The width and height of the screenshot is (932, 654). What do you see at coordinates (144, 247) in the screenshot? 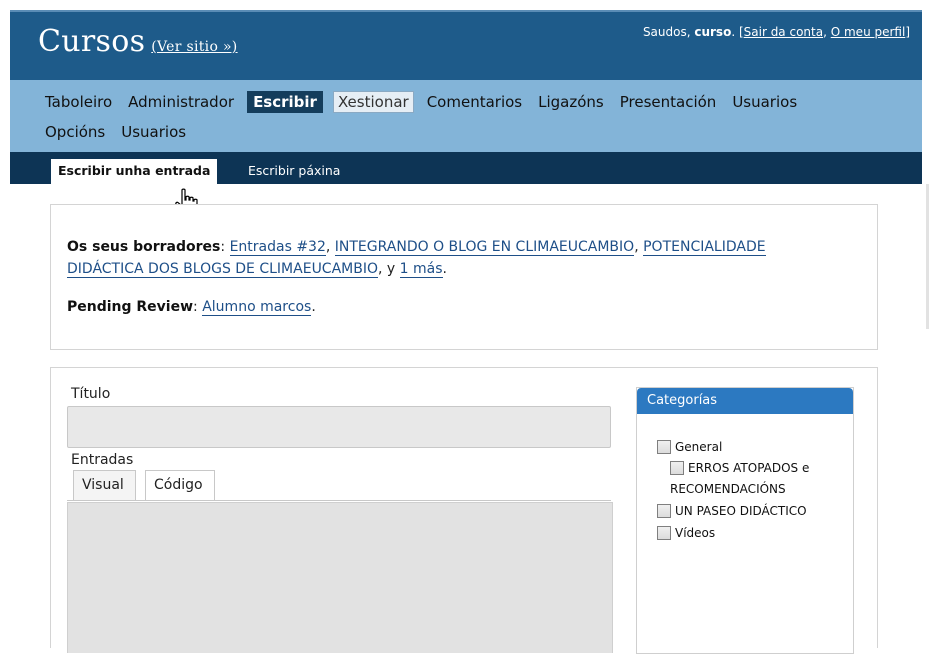
I see `drafts-label: Os seus borradores` at bounding box center [144, 247].